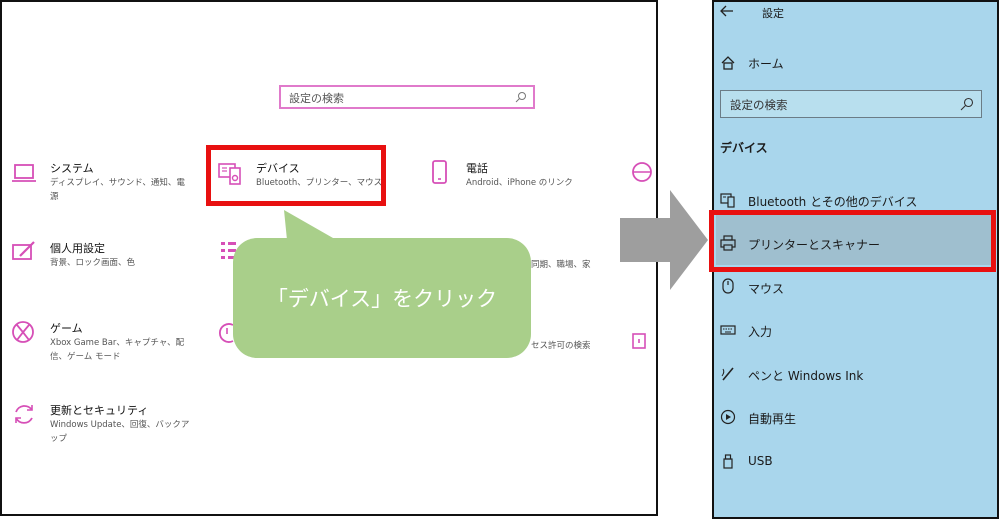  I want to click on tile-personalization: 個人用設定 背景、ロック画面、色, so click(102, 270).